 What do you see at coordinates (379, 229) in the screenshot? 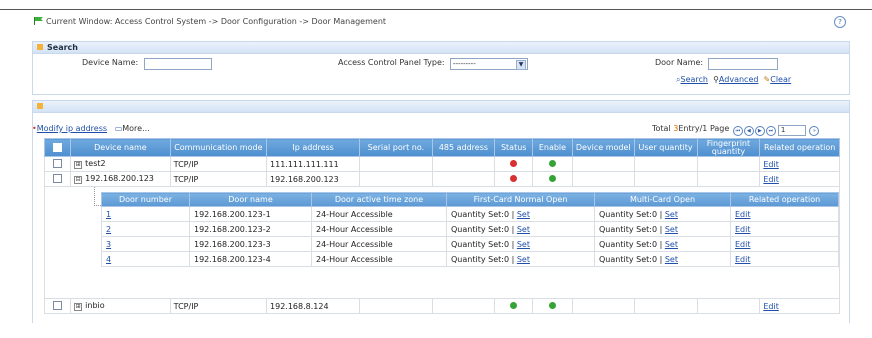
I see `door-time-zone: 24-Hour Accessible` at bounding box center [379, 229].